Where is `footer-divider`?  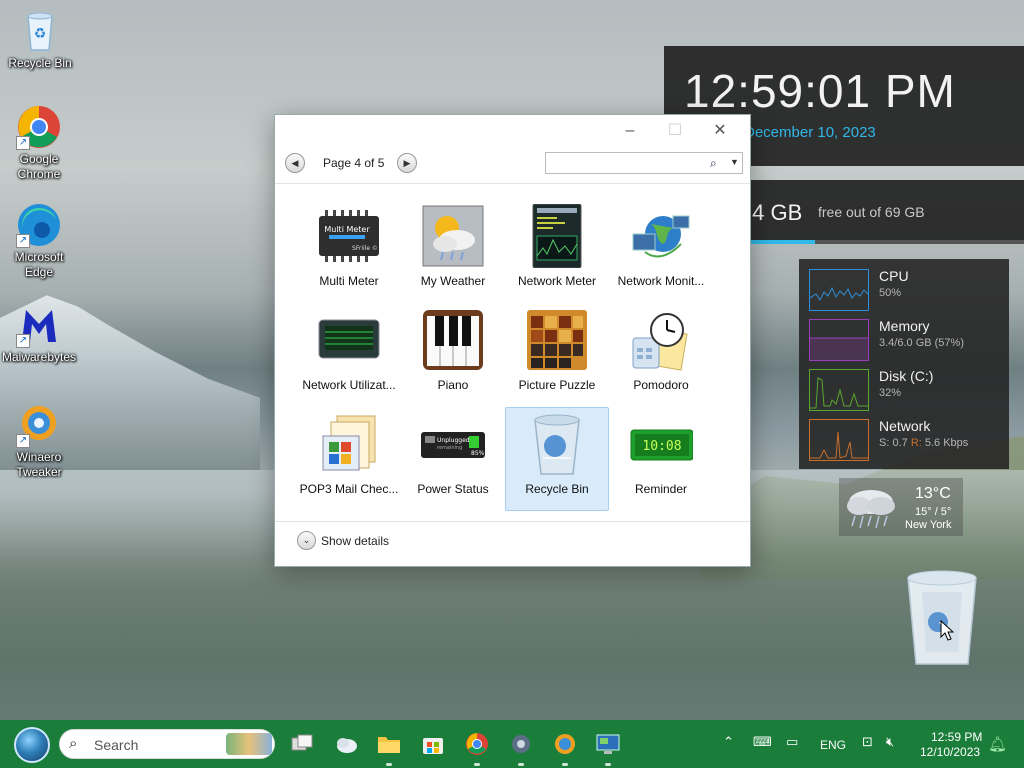 footer-divider is located at coordinates (512, 521).